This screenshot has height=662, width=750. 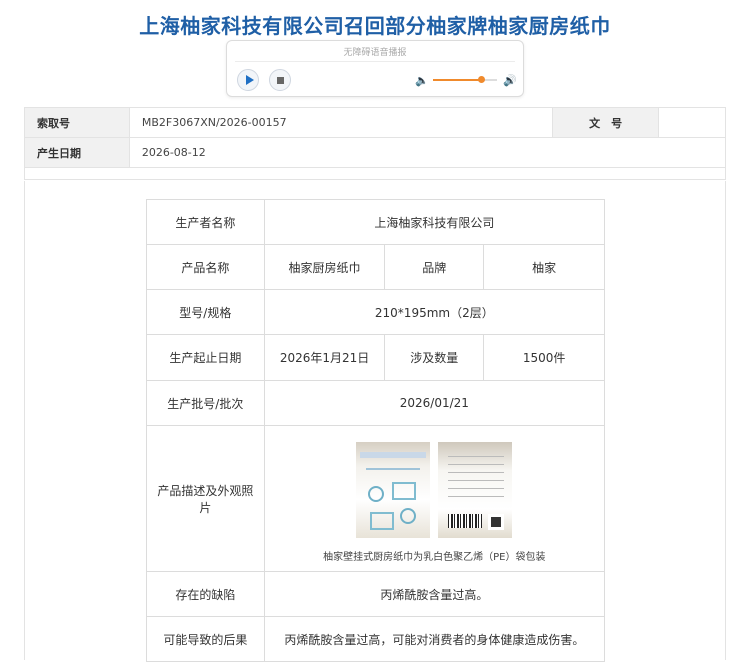 I want to click on volume-knob, so click(x=481, y=79).